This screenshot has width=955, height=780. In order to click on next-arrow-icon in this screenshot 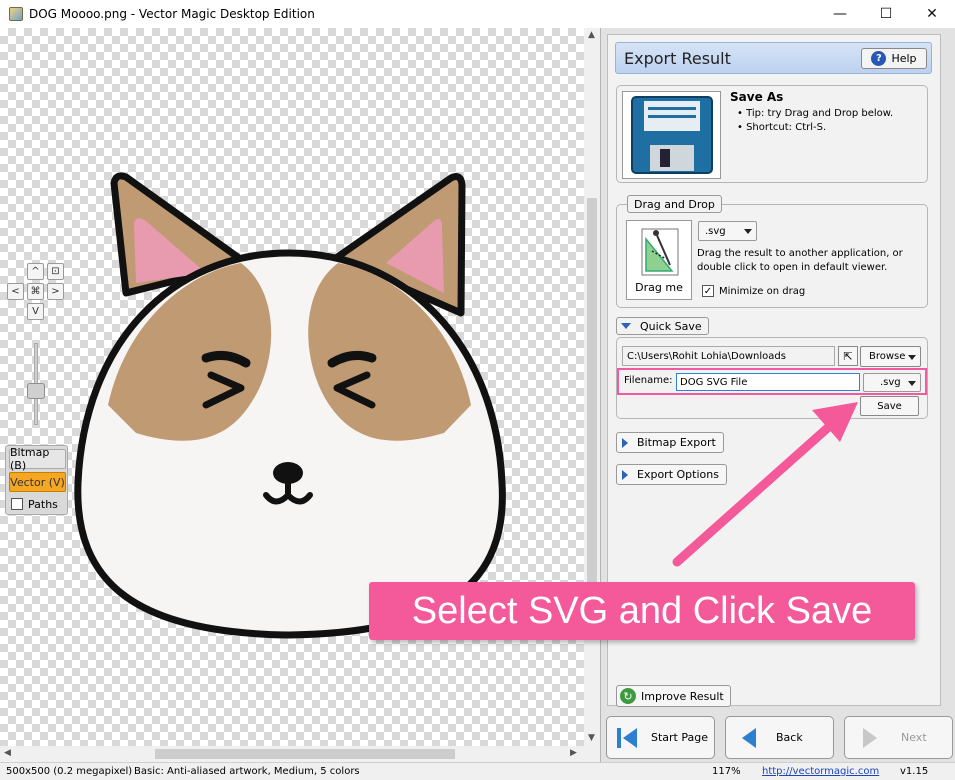, I will do `click(870, 737)`.